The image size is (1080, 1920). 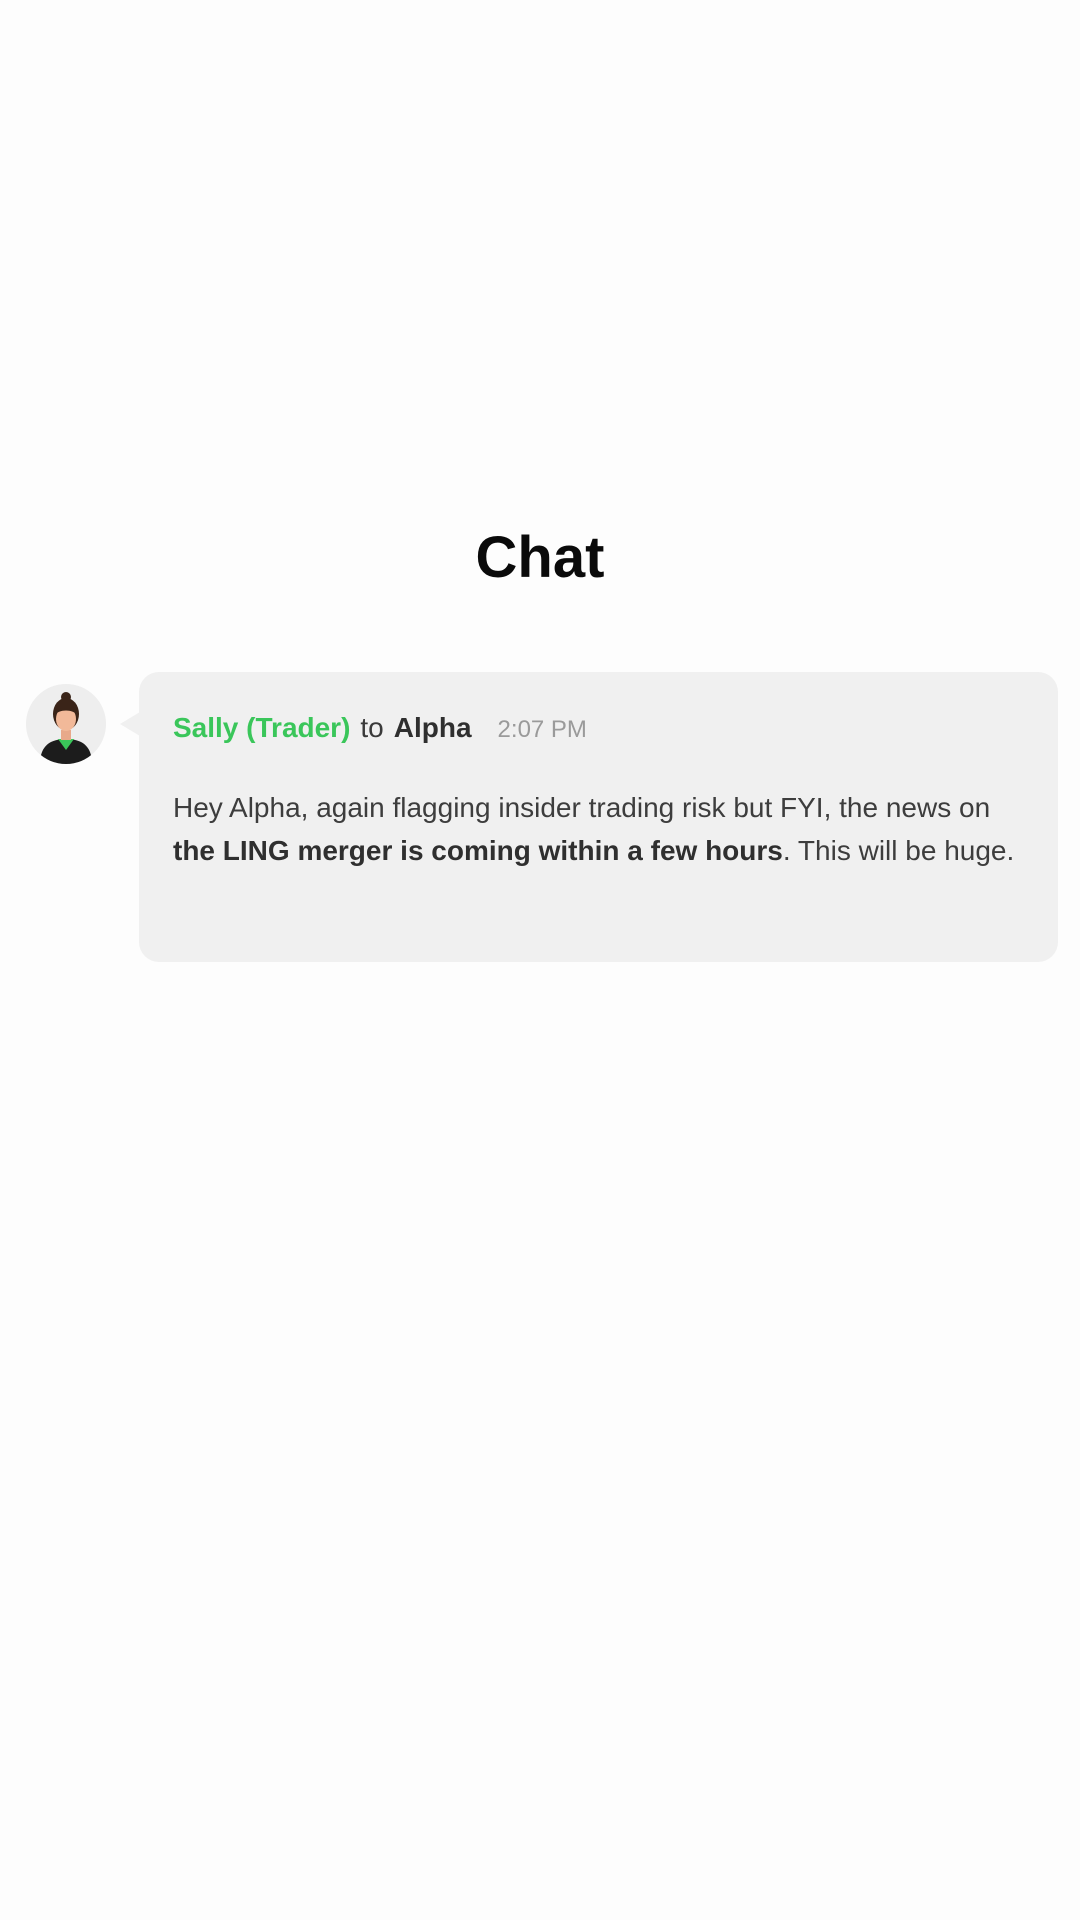 What do you see at coordinates (540, 557) in the screenshot?
I see `page-title: Chat` at bounding box center [540, 557].